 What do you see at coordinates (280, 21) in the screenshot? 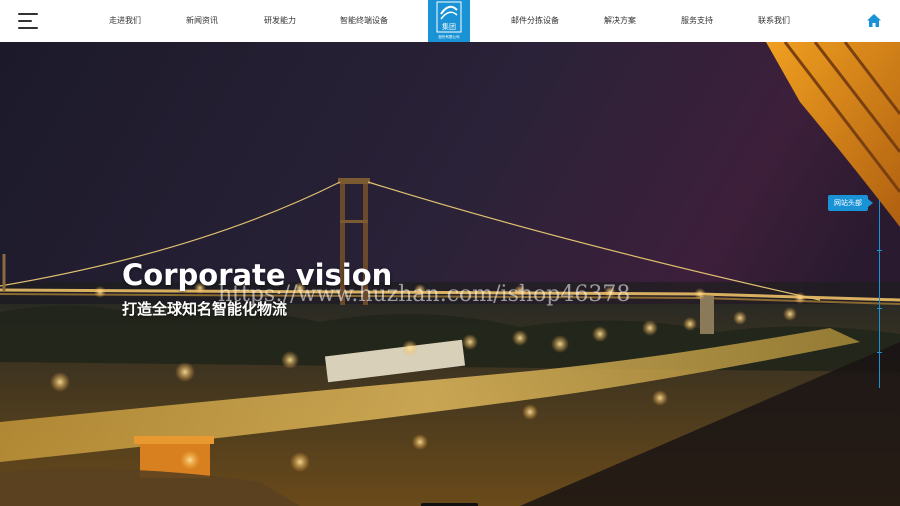
I see `nav-item-rnd: 研发能力` at bounding box center [280, 21].